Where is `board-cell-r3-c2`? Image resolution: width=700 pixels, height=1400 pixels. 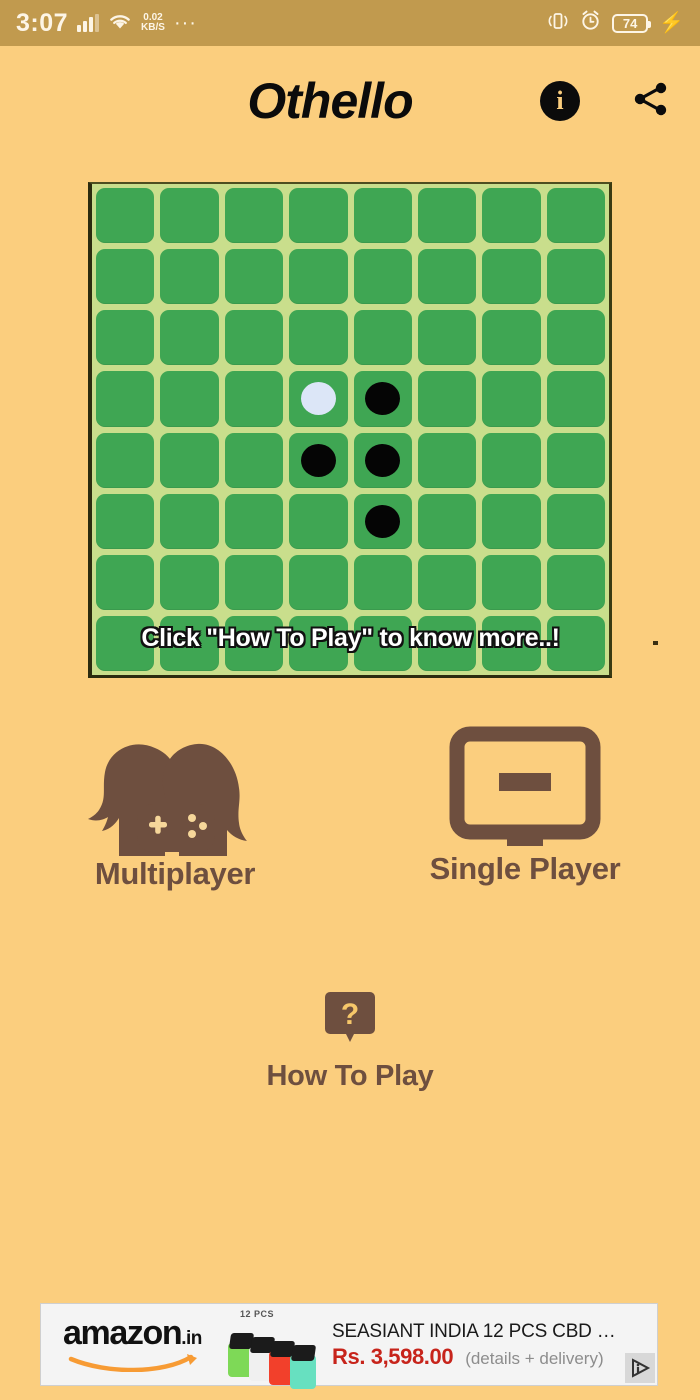 board-cell-r3-c2 is located at coordinates (189, 338).